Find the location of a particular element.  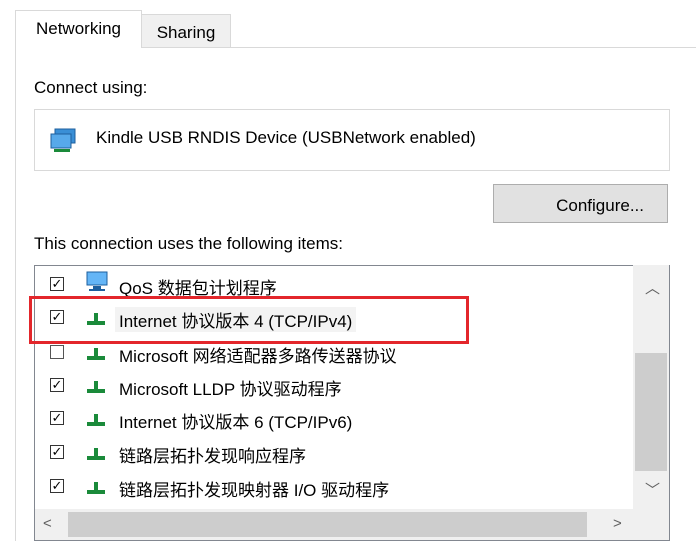

chevron-right-icon: > is located at coordinates (617, 523).